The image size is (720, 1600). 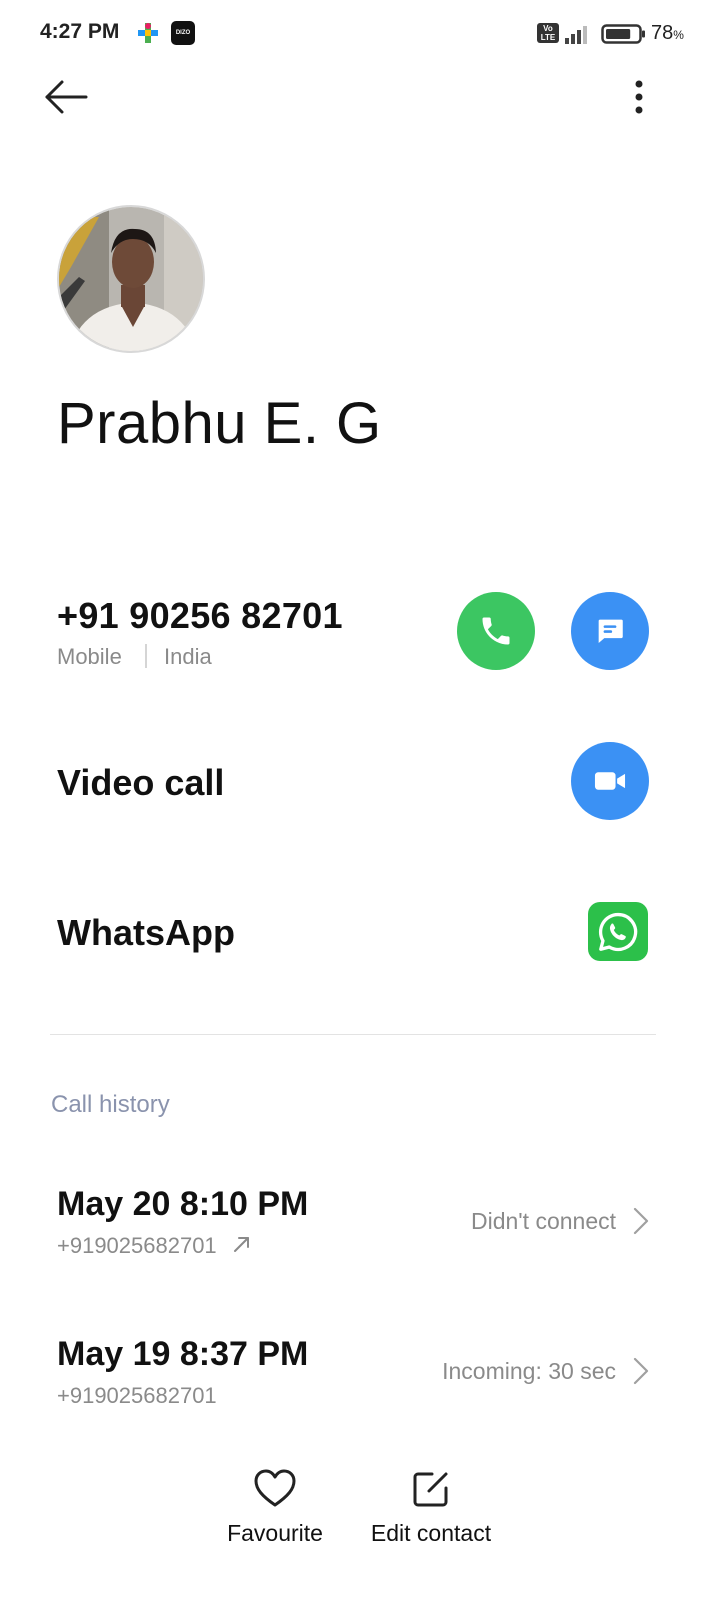 I want to click on video-call-label: Video call, so click(x=140, y=783).